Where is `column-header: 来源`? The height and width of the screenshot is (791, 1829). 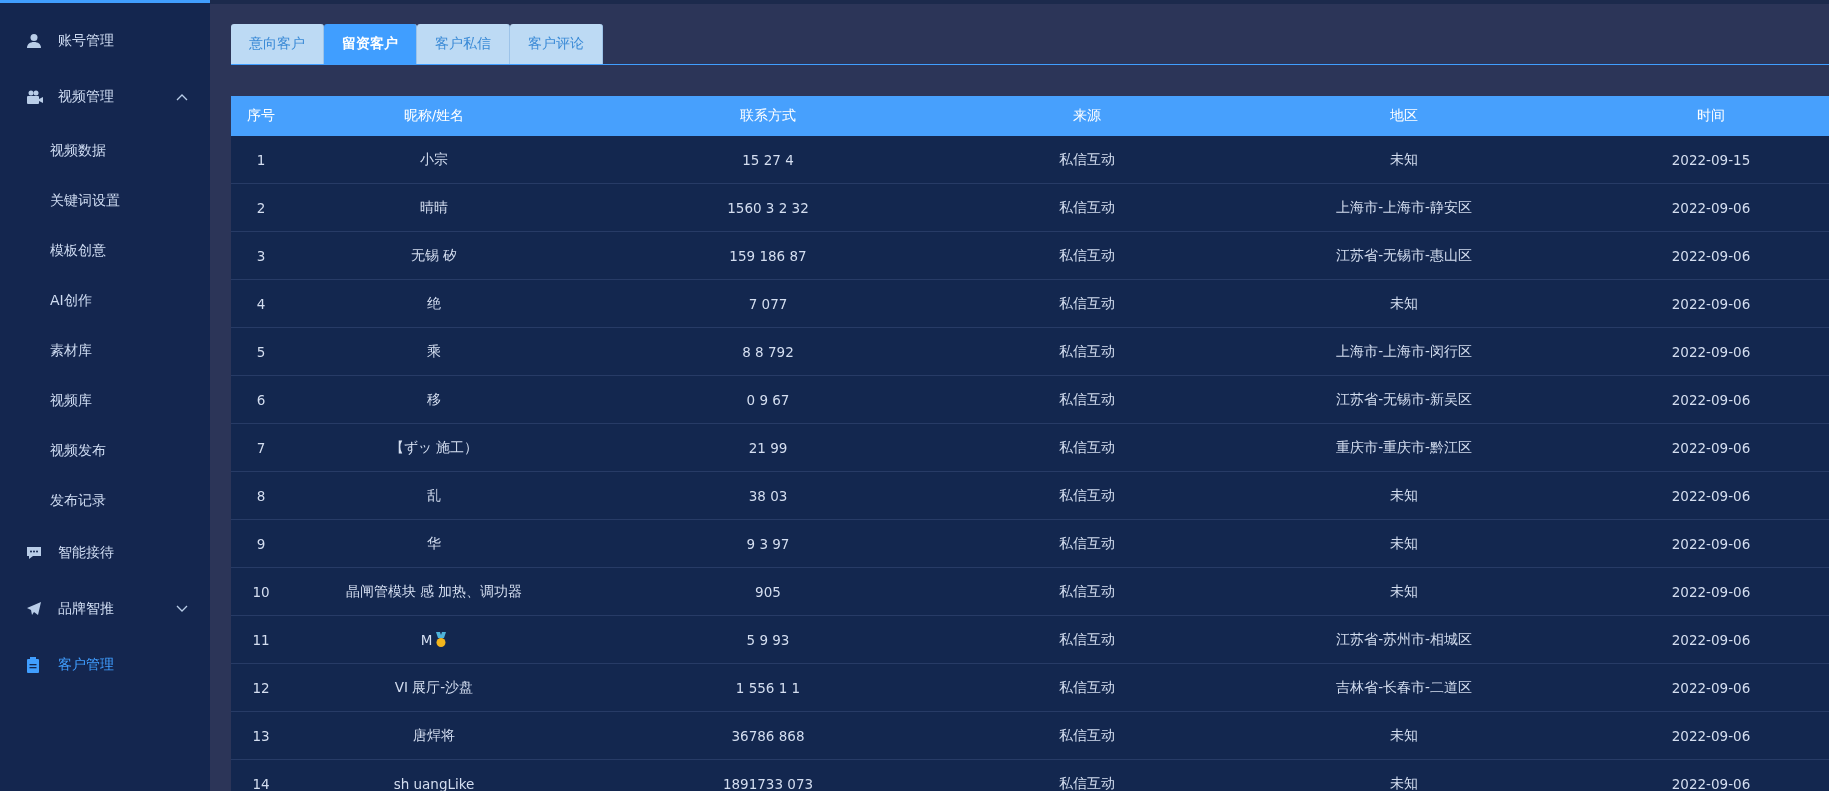
column-header: 来源 is located at coordinates (1087, 116).